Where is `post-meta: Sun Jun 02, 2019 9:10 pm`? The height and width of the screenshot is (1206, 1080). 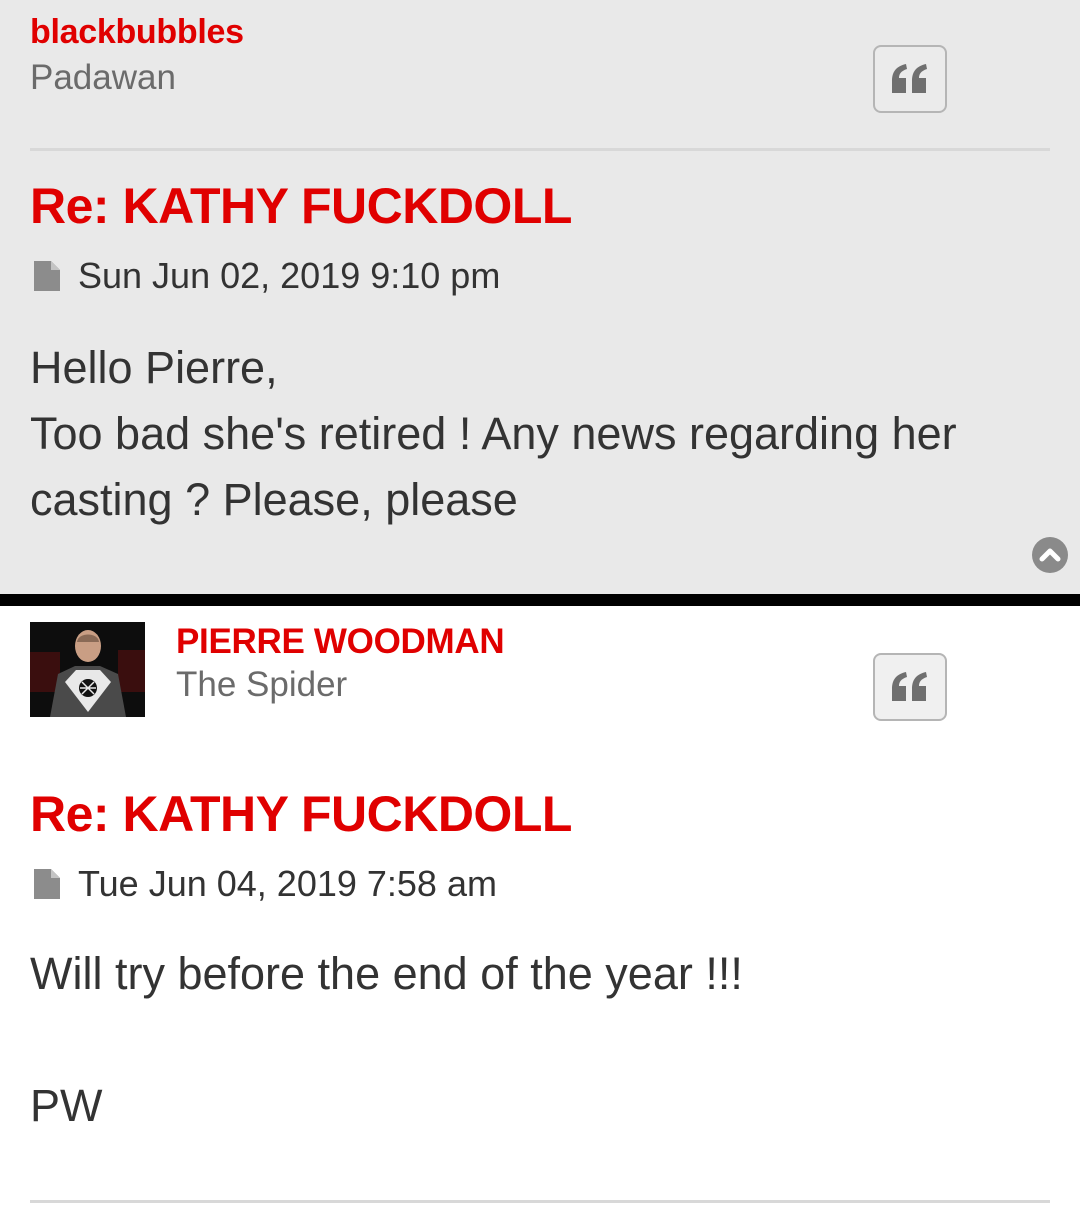 post-meta: Sun Jun 02, 2019 9:10 pm is located at coordinates (266, 276).